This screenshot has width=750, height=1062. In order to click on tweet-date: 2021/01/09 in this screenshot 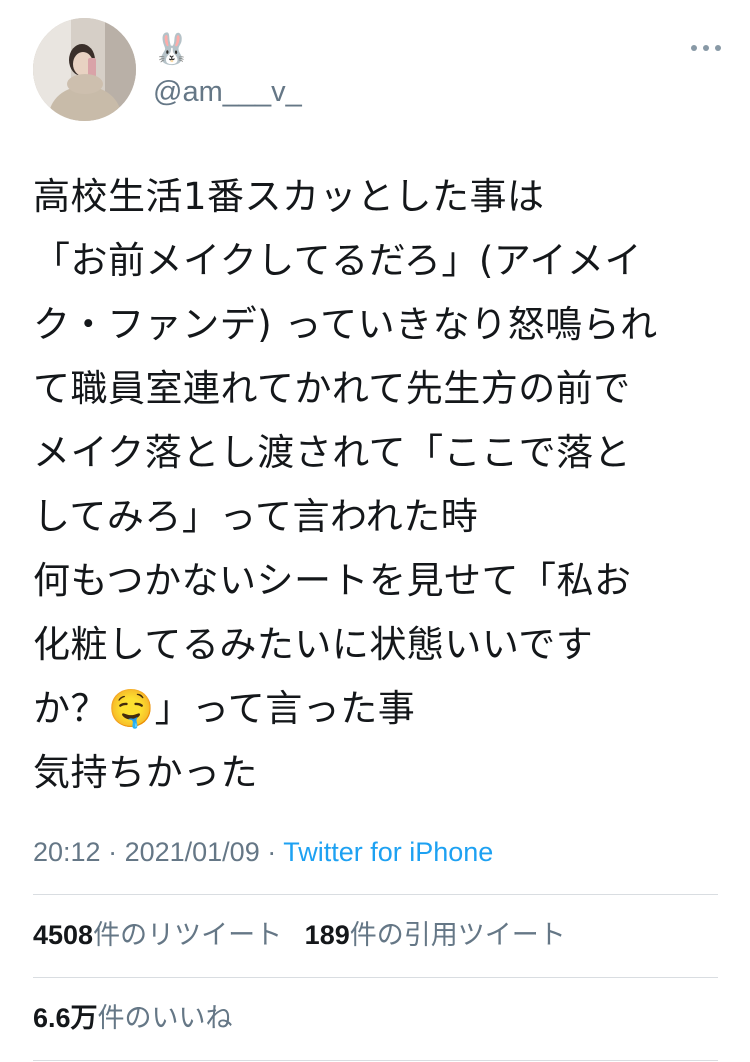, I will do `click(192, 852)`.